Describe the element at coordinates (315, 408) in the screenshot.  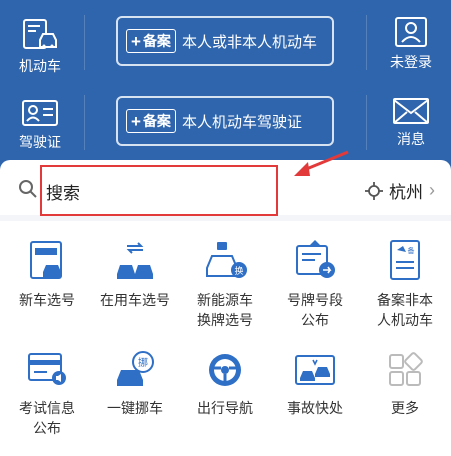
I see `service-label: 事故快处` at that location.